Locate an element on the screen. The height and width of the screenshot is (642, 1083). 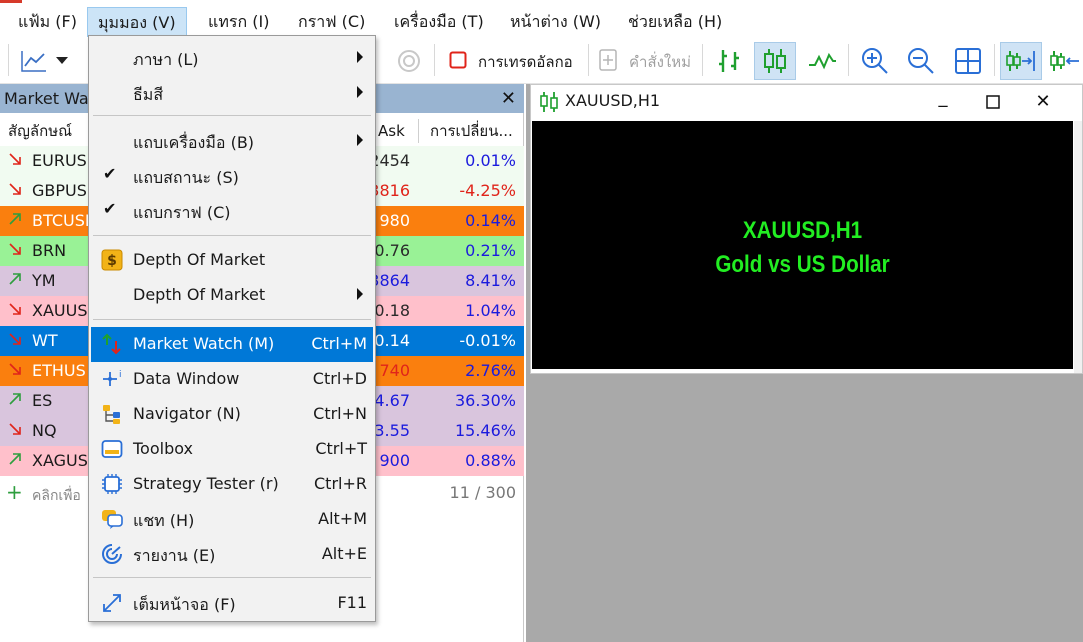
change-cell: 8.41% is located at coordinates (490, 280).